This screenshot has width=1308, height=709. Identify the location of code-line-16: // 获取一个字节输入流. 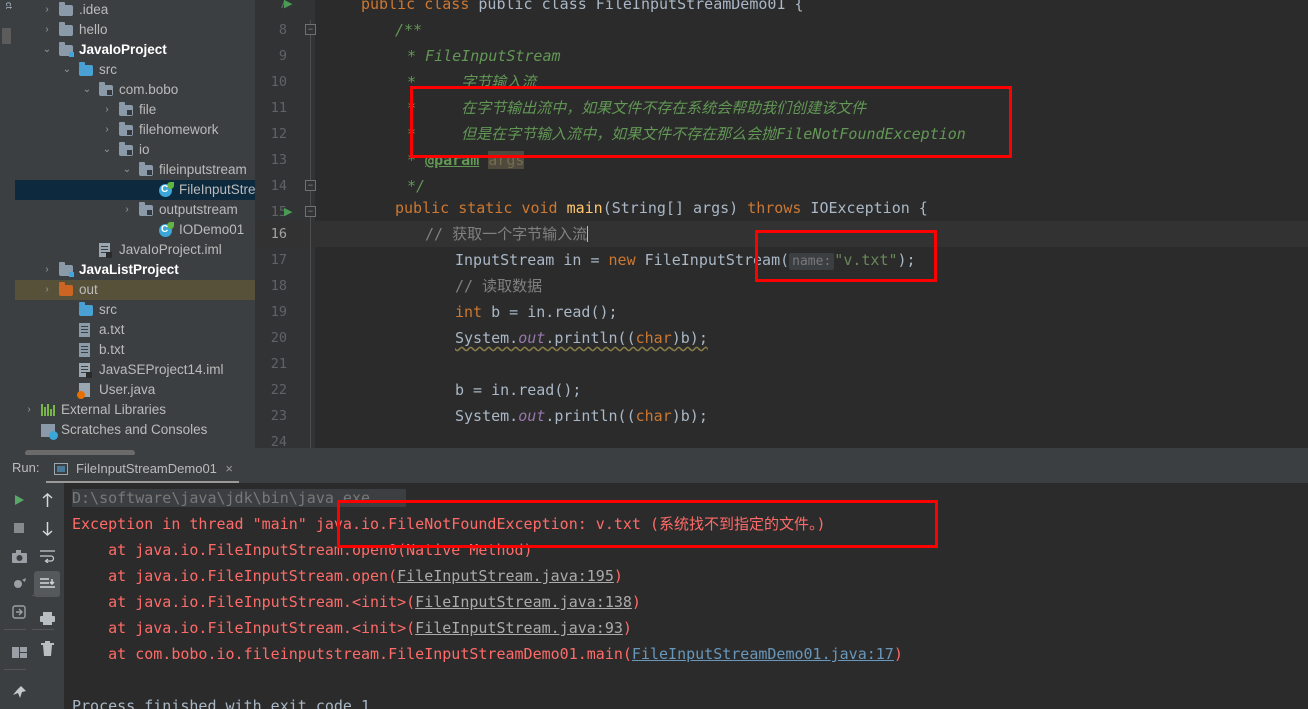
(507, 234).